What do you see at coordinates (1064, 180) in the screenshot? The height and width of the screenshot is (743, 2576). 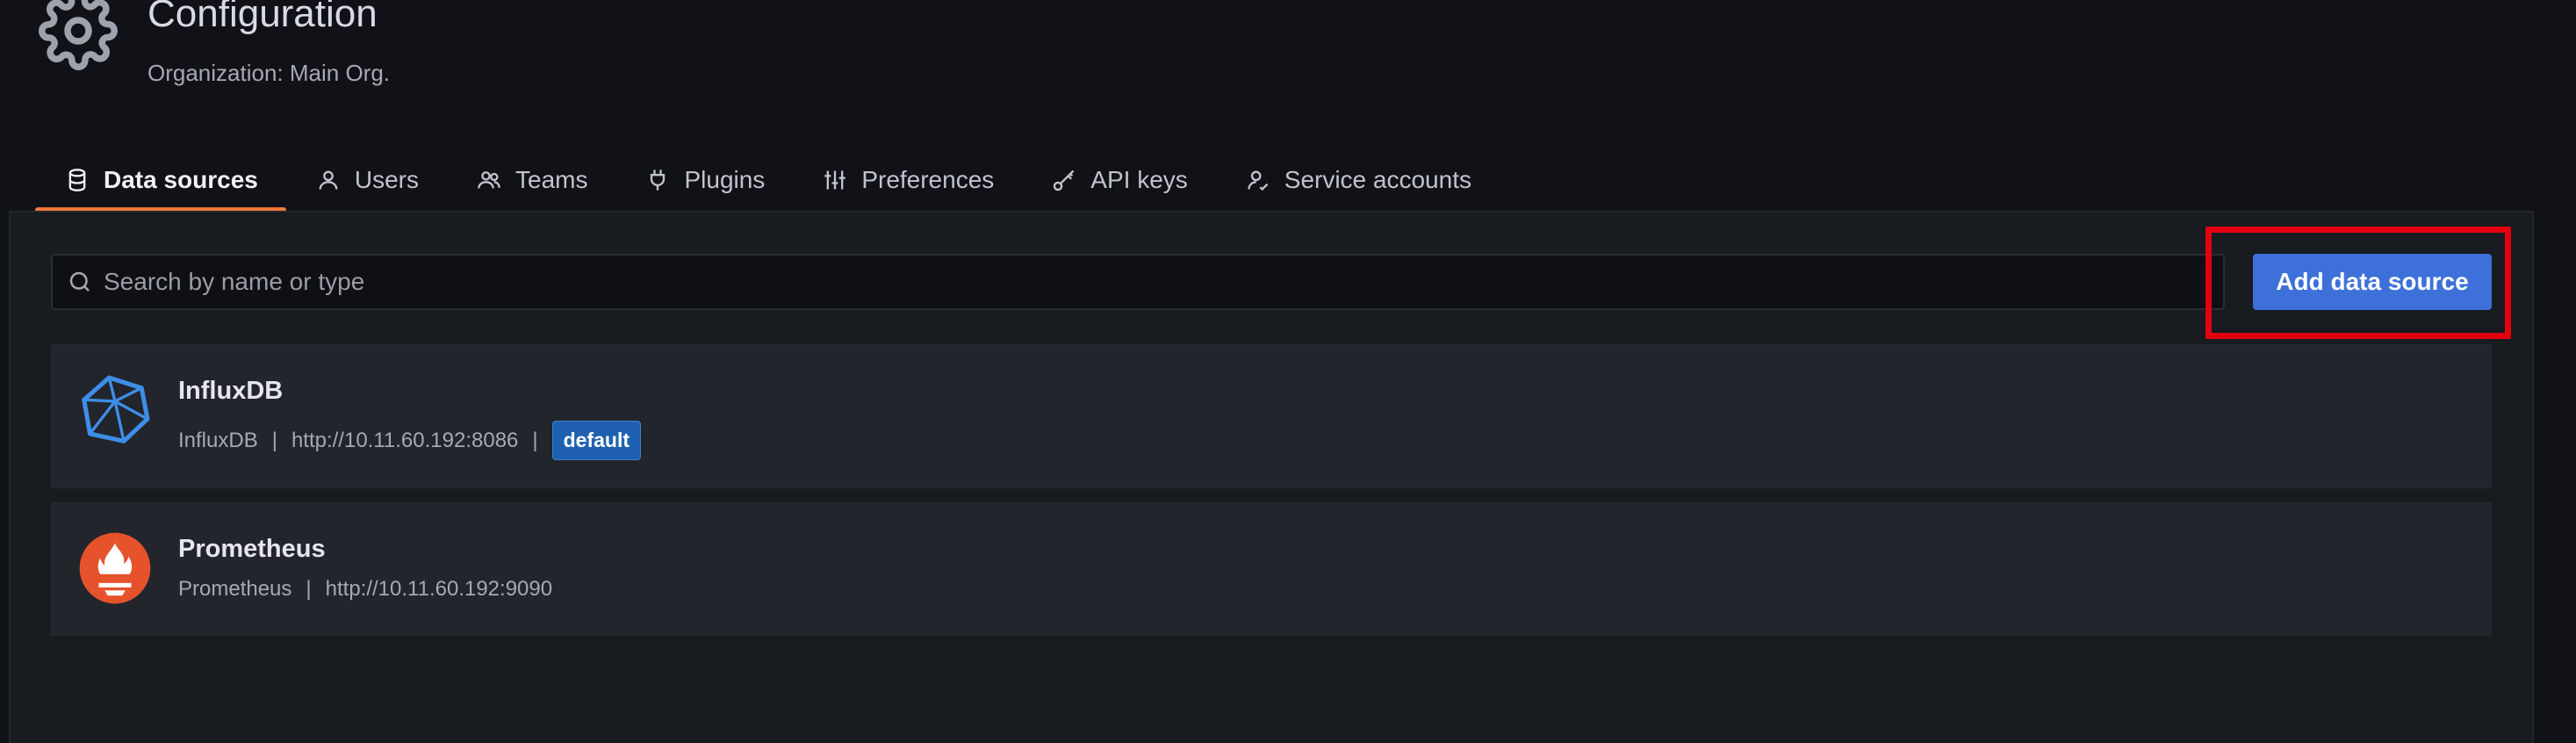 I see `key-icon` at bounding box center [1064, 180].